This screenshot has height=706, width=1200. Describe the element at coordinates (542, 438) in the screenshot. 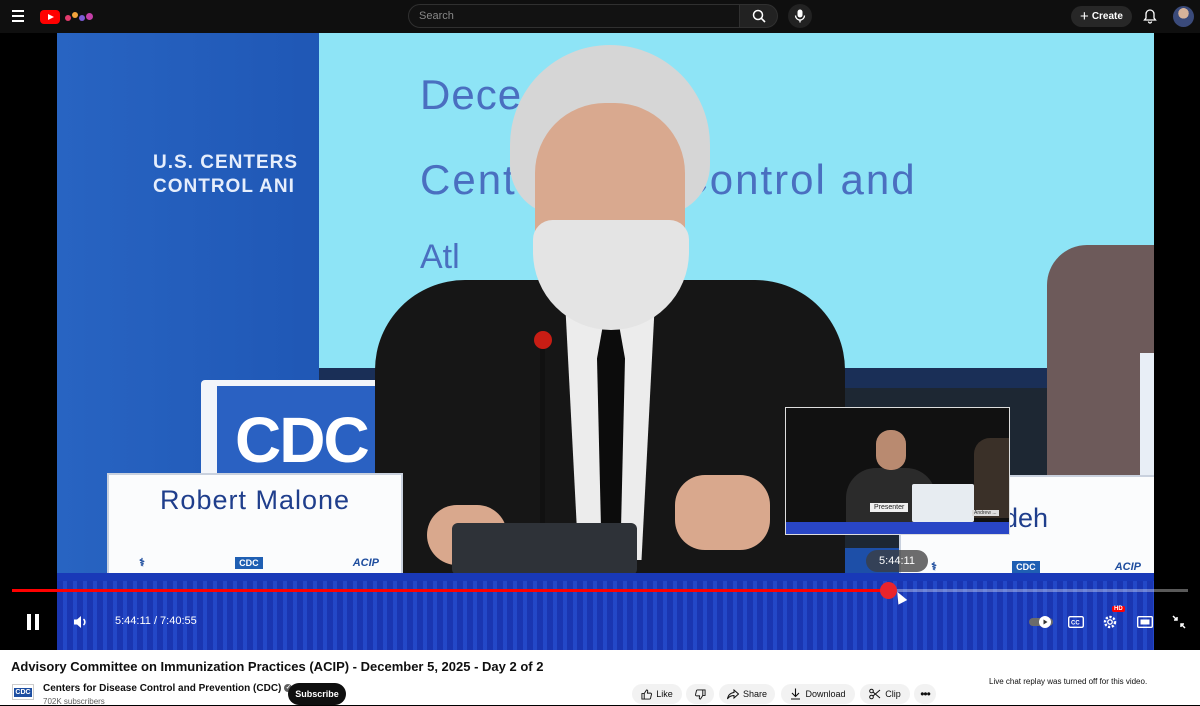

I see `microphone-stem` at that location.